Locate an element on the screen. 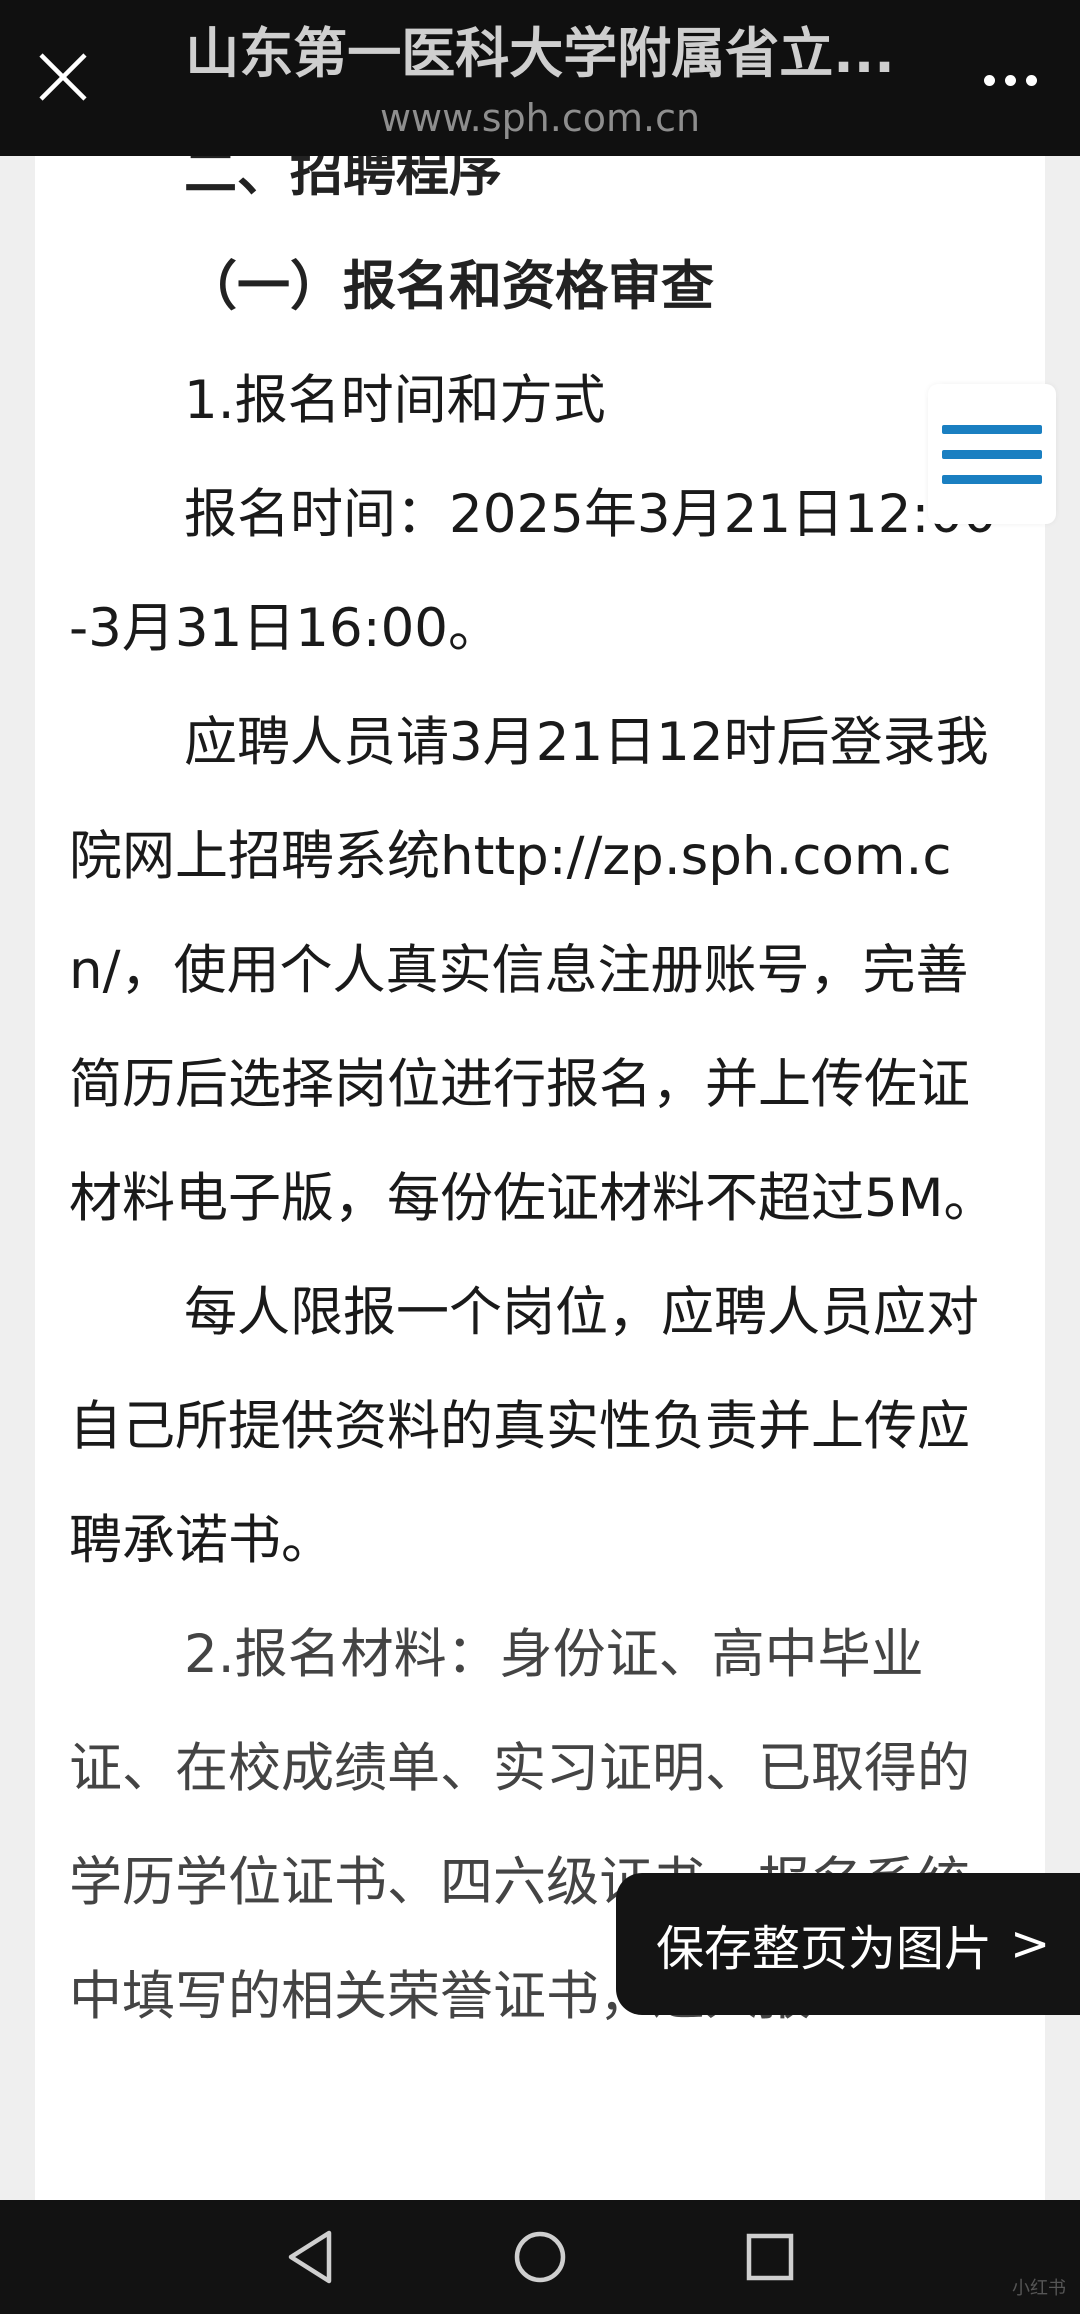 Image resolution: width=1080 pixels, height=2314 pixels. home-icon is located at coordinates (540, 2257).